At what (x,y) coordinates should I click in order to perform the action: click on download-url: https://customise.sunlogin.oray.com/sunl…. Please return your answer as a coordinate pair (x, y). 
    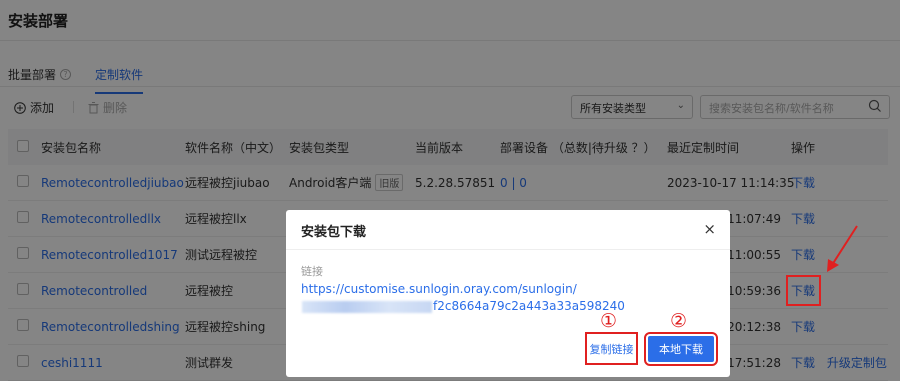
    Looking at the image, I should click on (503, 298).